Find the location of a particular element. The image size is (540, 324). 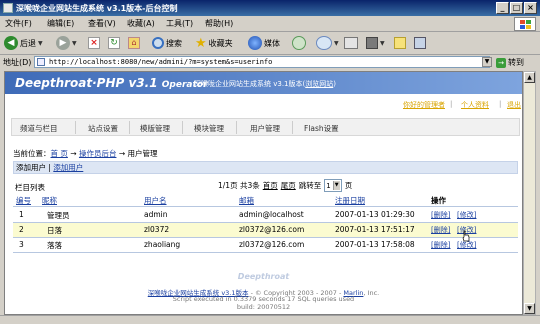

cell-email: zl0372@126.com is located at coordinates (272, 244).